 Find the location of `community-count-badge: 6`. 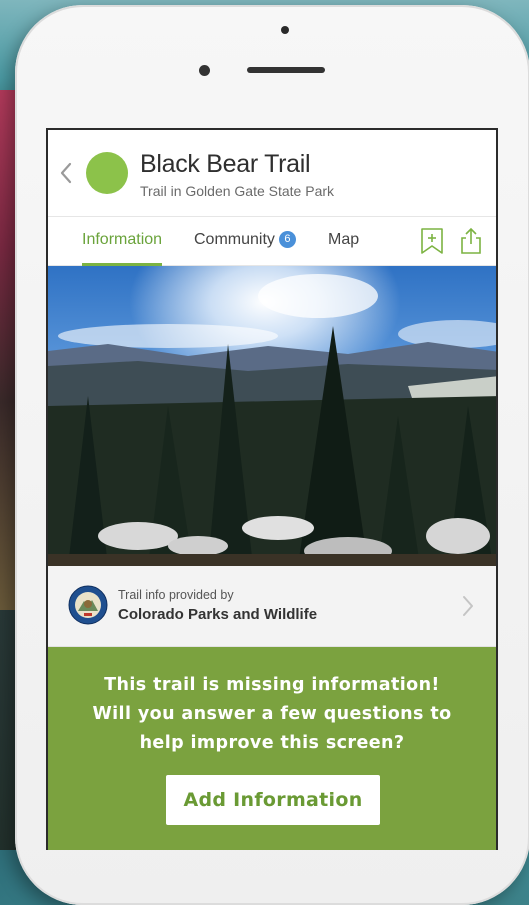

community-count-badge: 6 is located at coordinates (287, 239).